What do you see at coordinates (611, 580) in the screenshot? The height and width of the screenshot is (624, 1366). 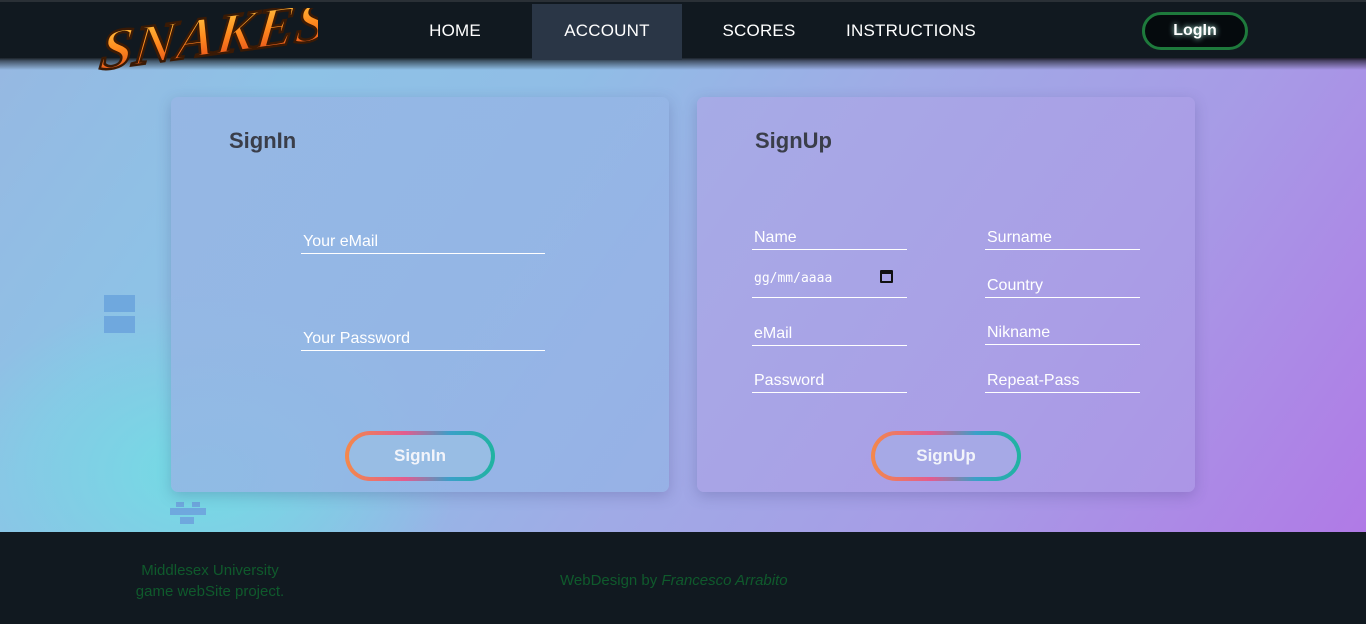 I see `footer-credit-prefix: WebDesign by` at bounding box center [611, 580].